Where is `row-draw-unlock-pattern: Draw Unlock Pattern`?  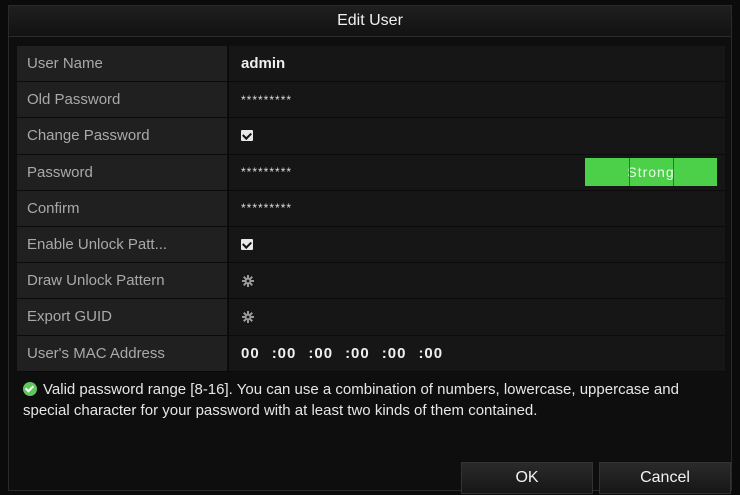
row-draw-unlock-pattern: Draw Unlock Pattern is located at coordinates (371, 281).